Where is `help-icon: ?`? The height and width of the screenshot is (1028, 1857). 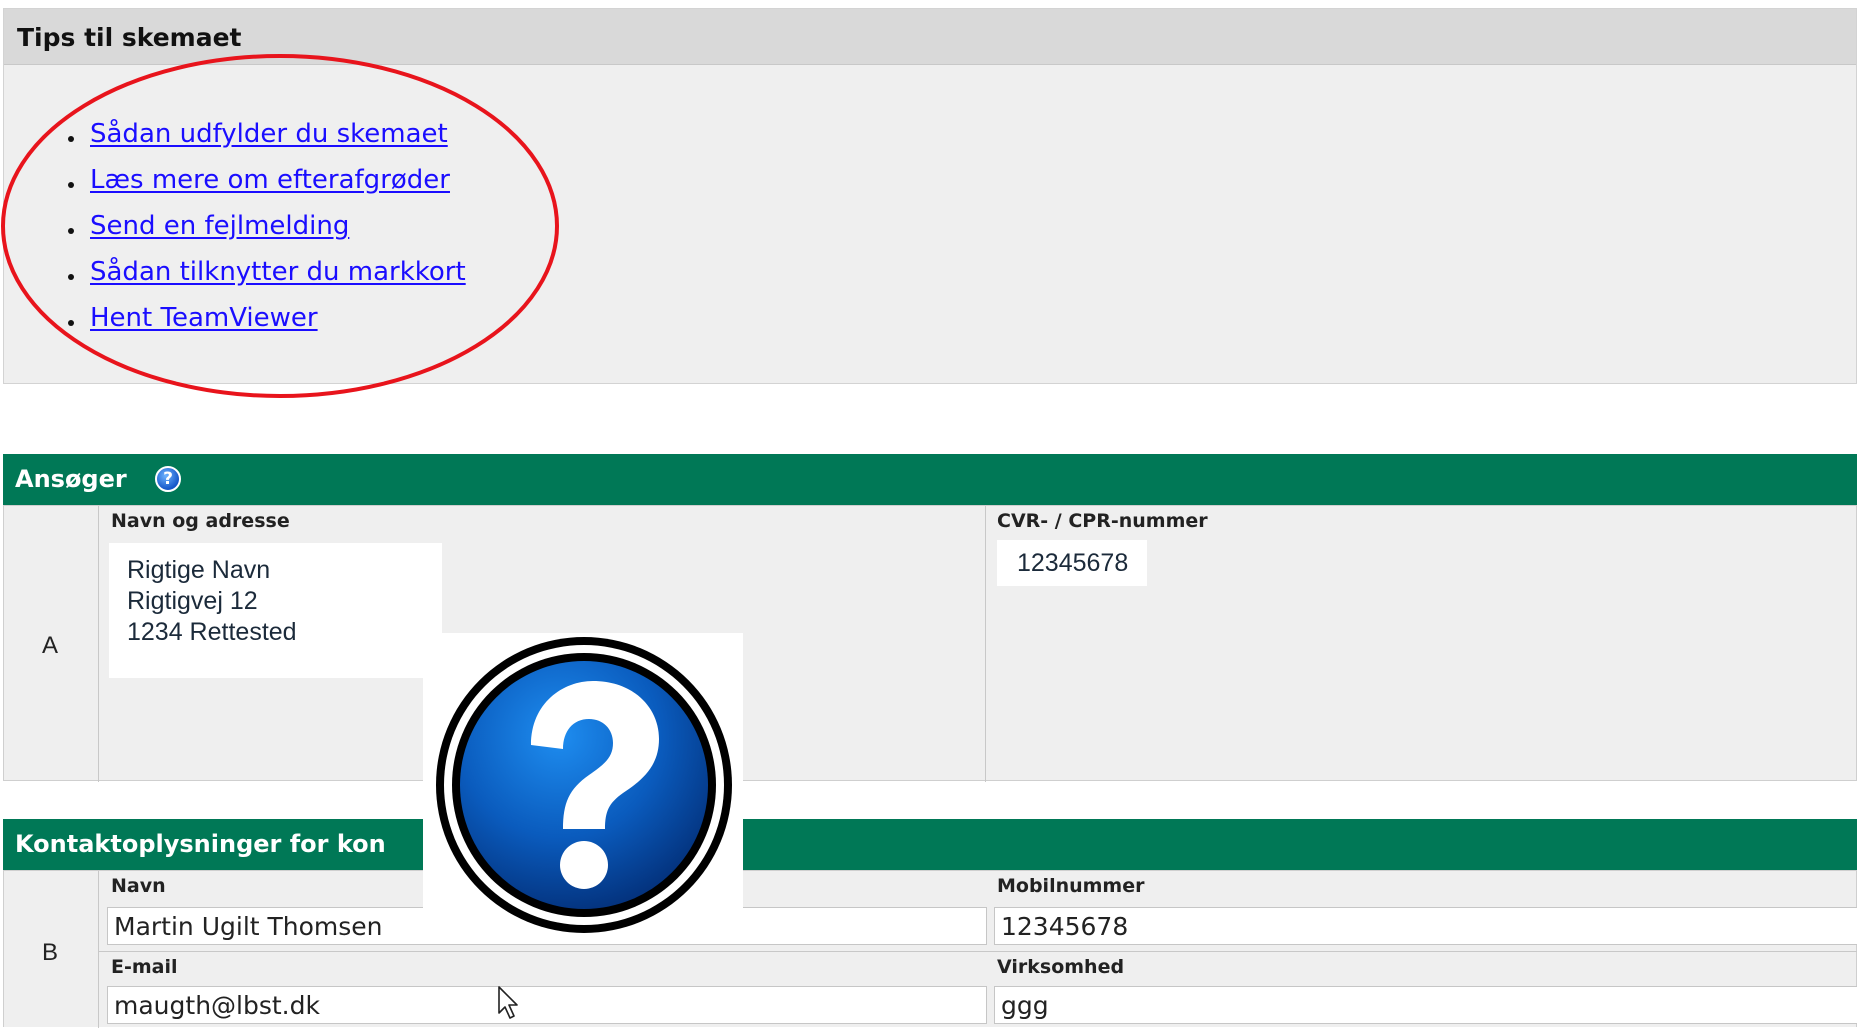 help-icon: ? is located at coordinates (168, 479).